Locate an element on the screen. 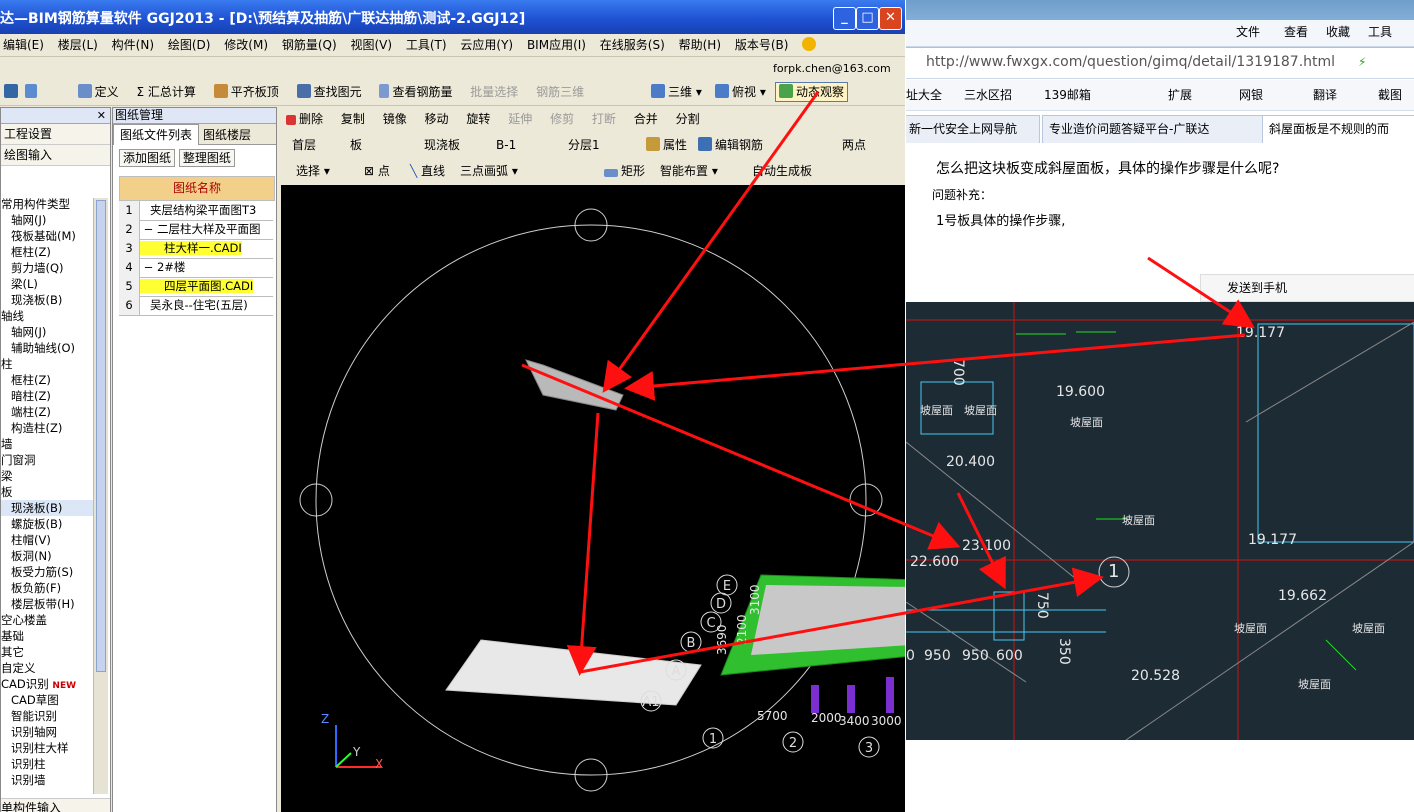 Image resolution: width=1414 pixels, height=812 pixels. tree-item: 轴线 is located at coordinates (47, 316).